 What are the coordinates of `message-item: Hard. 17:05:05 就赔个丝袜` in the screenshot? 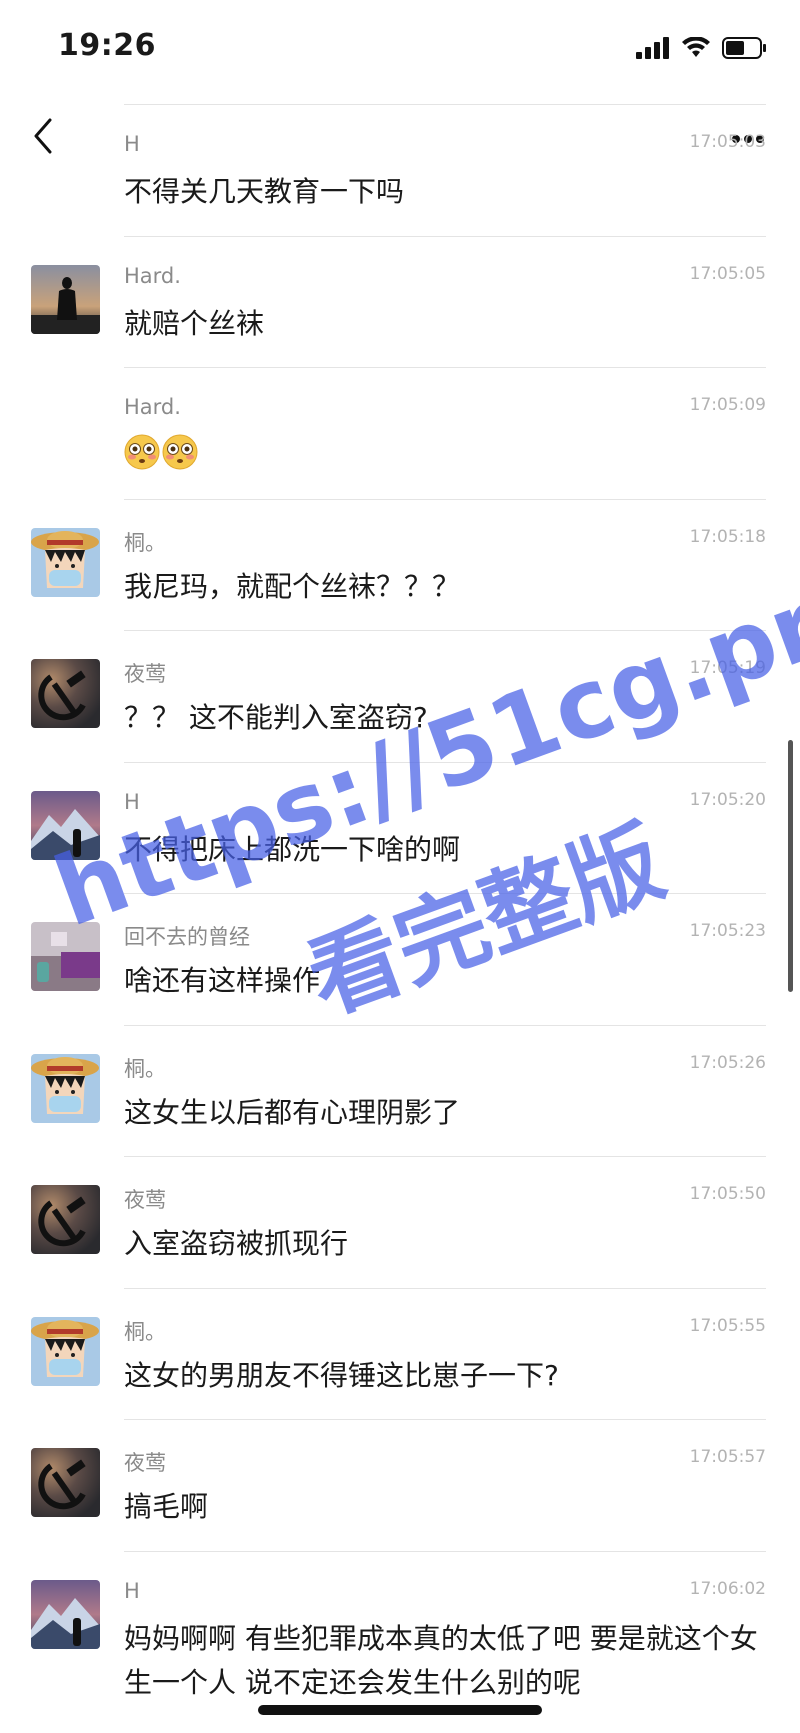 It's located at (400, 301).